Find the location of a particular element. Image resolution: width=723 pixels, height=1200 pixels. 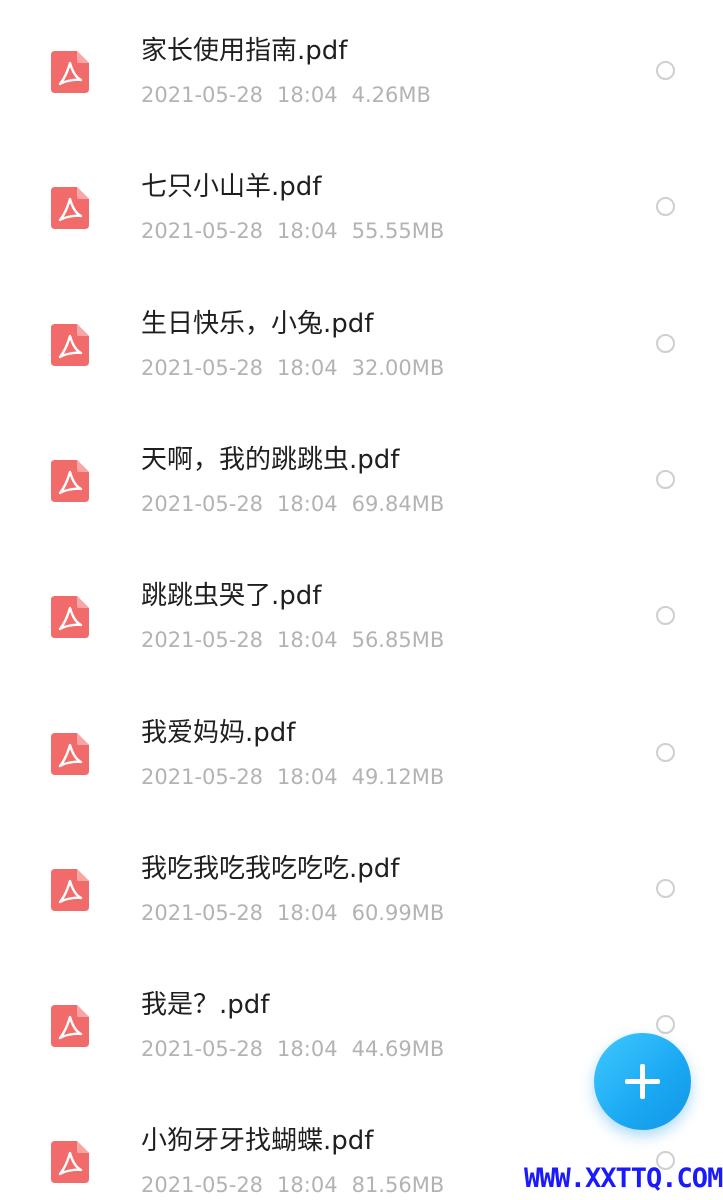

file-size: 81.56MB is located at coordinates (398, 1185).